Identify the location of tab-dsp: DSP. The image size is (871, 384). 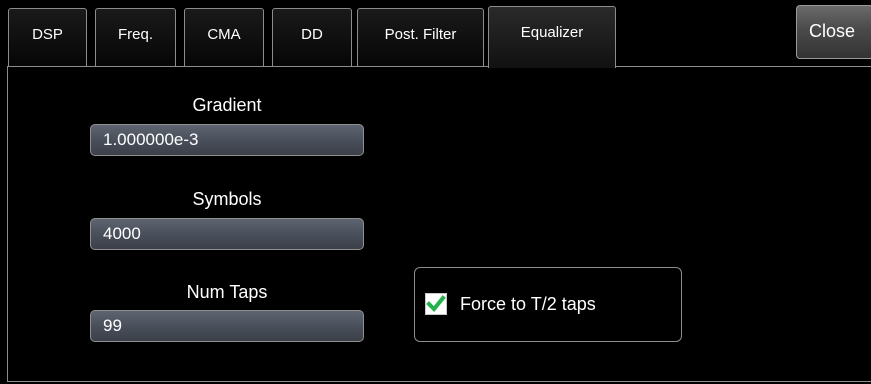
(47, 38).